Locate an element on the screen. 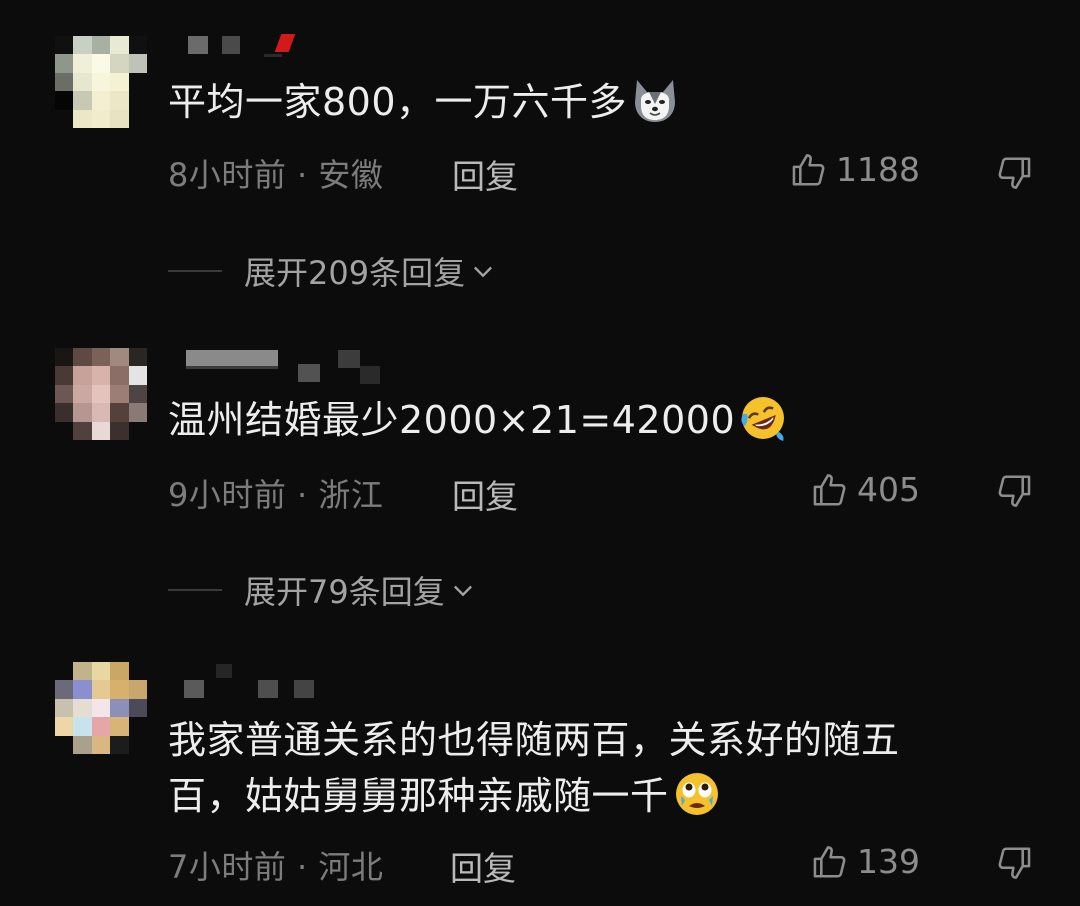 This screenshot has width=1080, height=906. rolling-laughing-emoji is located at coordinates (763, 419).